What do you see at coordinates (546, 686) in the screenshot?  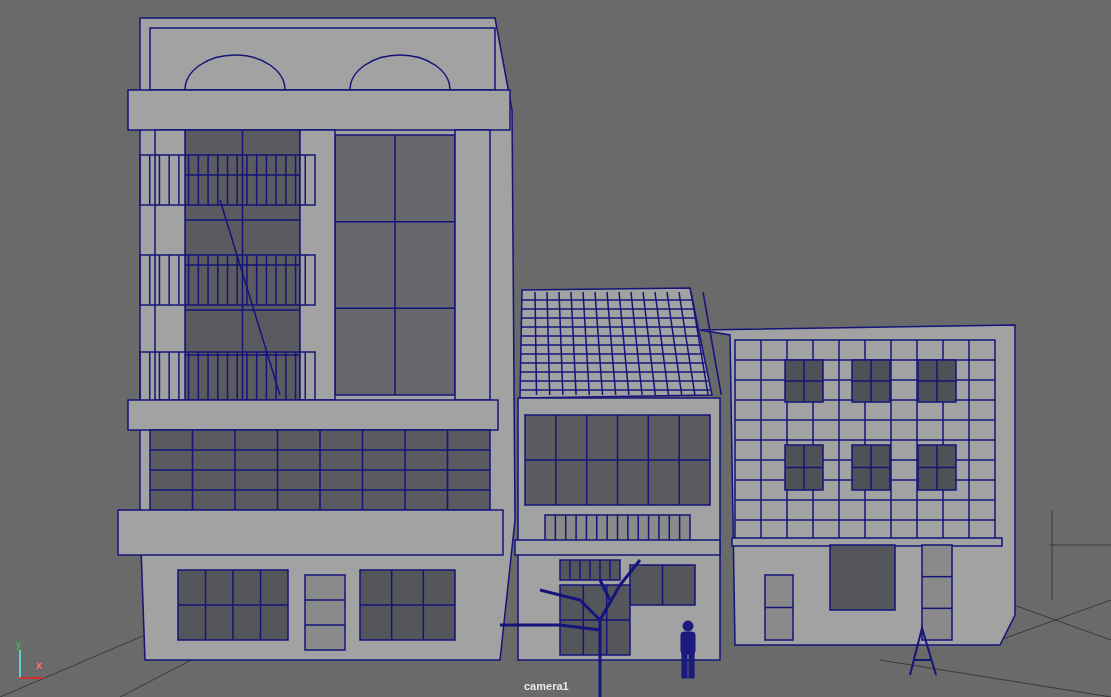 I see `camera-label: camera1` at bounding box center [546, 686].